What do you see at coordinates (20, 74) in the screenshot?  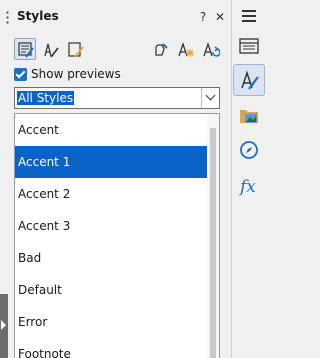 I see `show-previews-checkbox` at bounding box center [20, 74].